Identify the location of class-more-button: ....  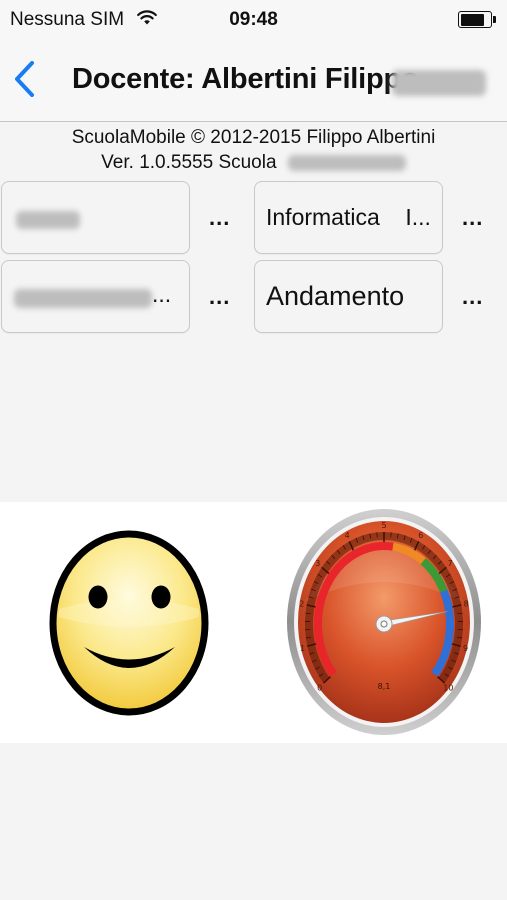
(219, 218).